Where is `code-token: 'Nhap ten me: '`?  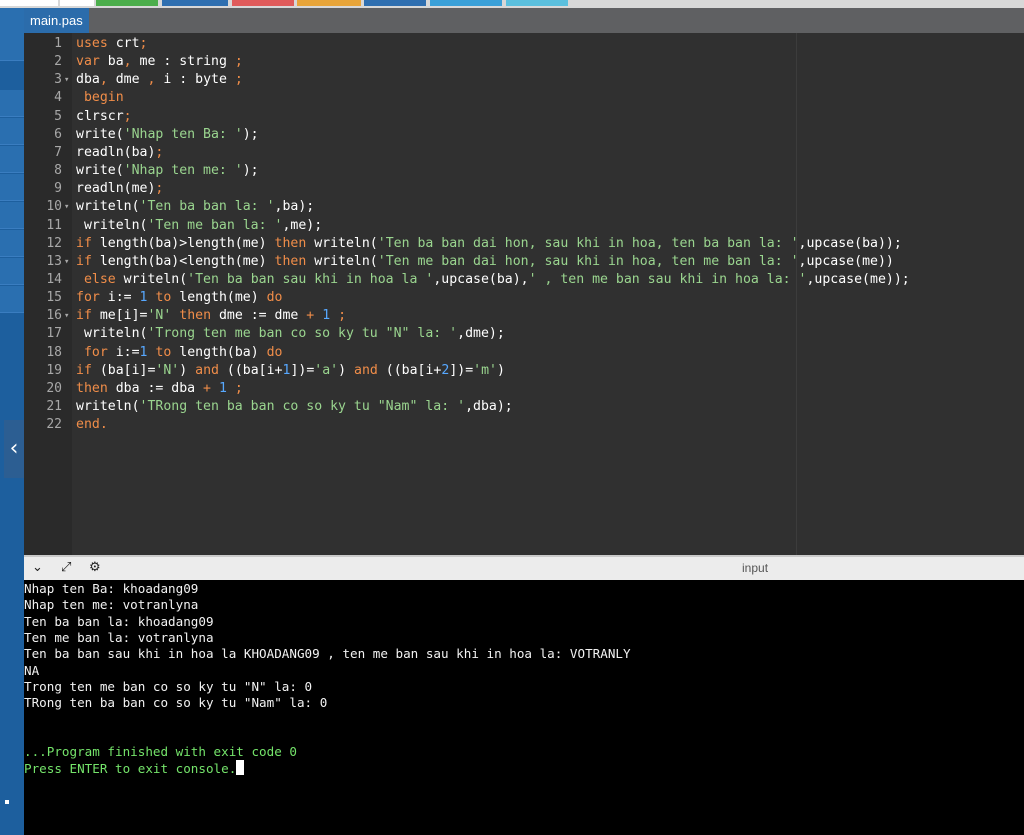
code-token: 'Nhap ten me: ' is located at coordinates (183, 170).